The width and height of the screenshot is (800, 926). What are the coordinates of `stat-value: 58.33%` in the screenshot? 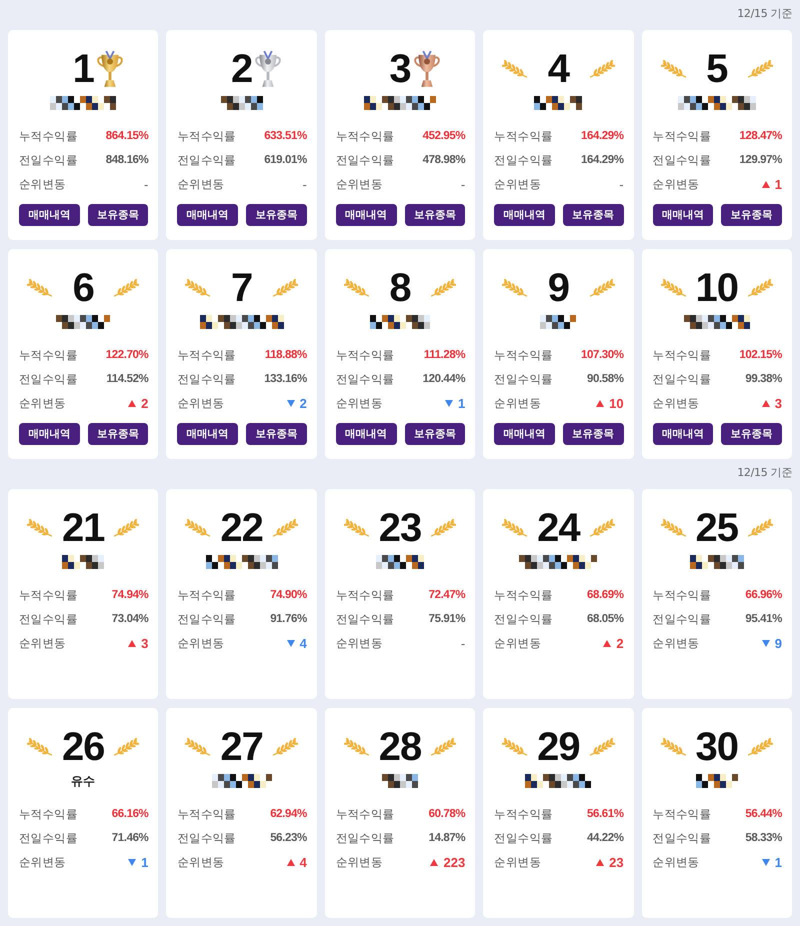 It's located at (763, 838).